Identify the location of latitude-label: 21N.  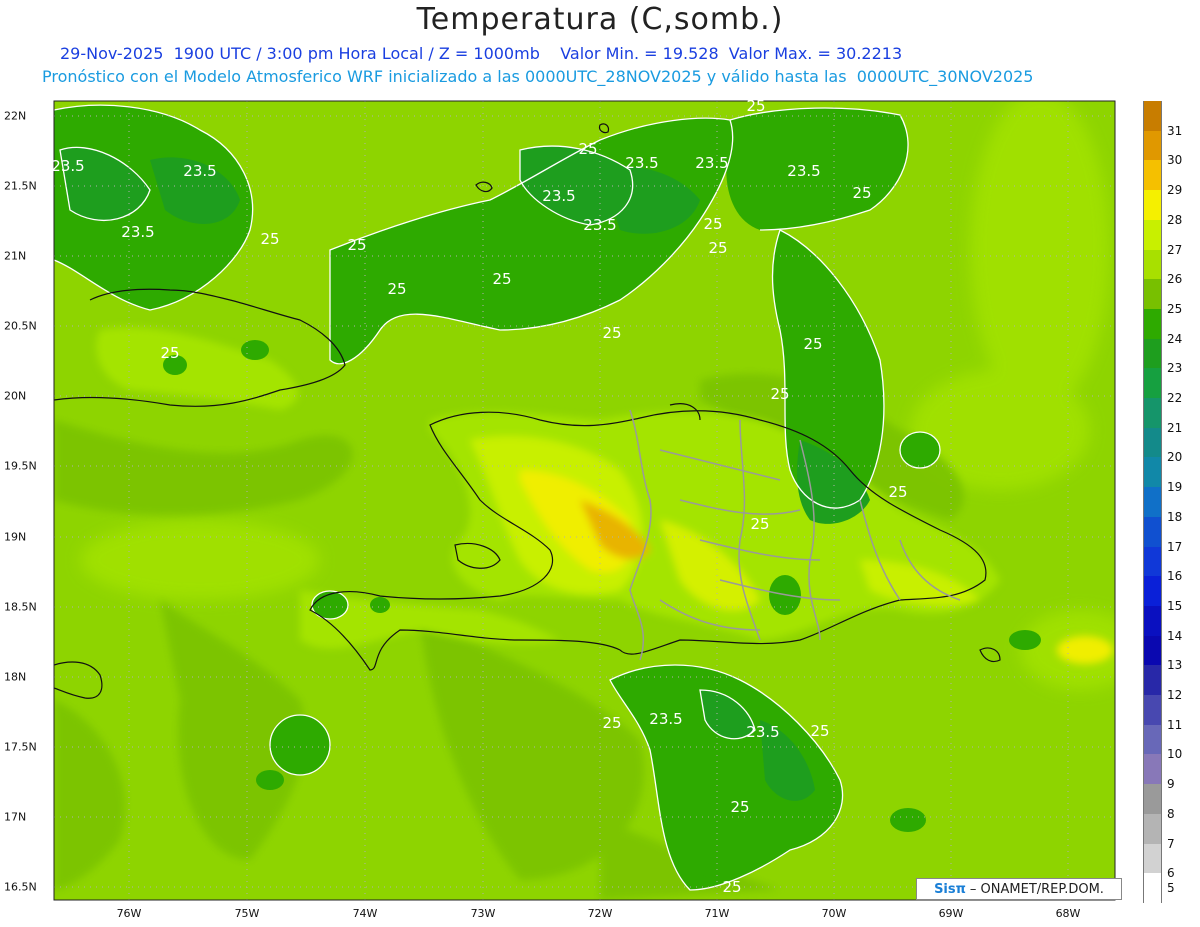
(15, 256).